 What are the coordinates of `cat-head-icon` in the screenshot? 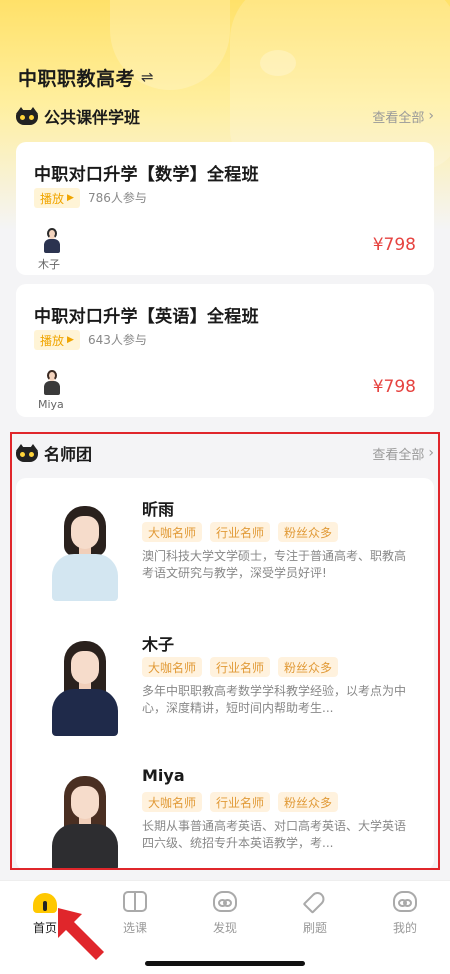 It's located at (405, 901).